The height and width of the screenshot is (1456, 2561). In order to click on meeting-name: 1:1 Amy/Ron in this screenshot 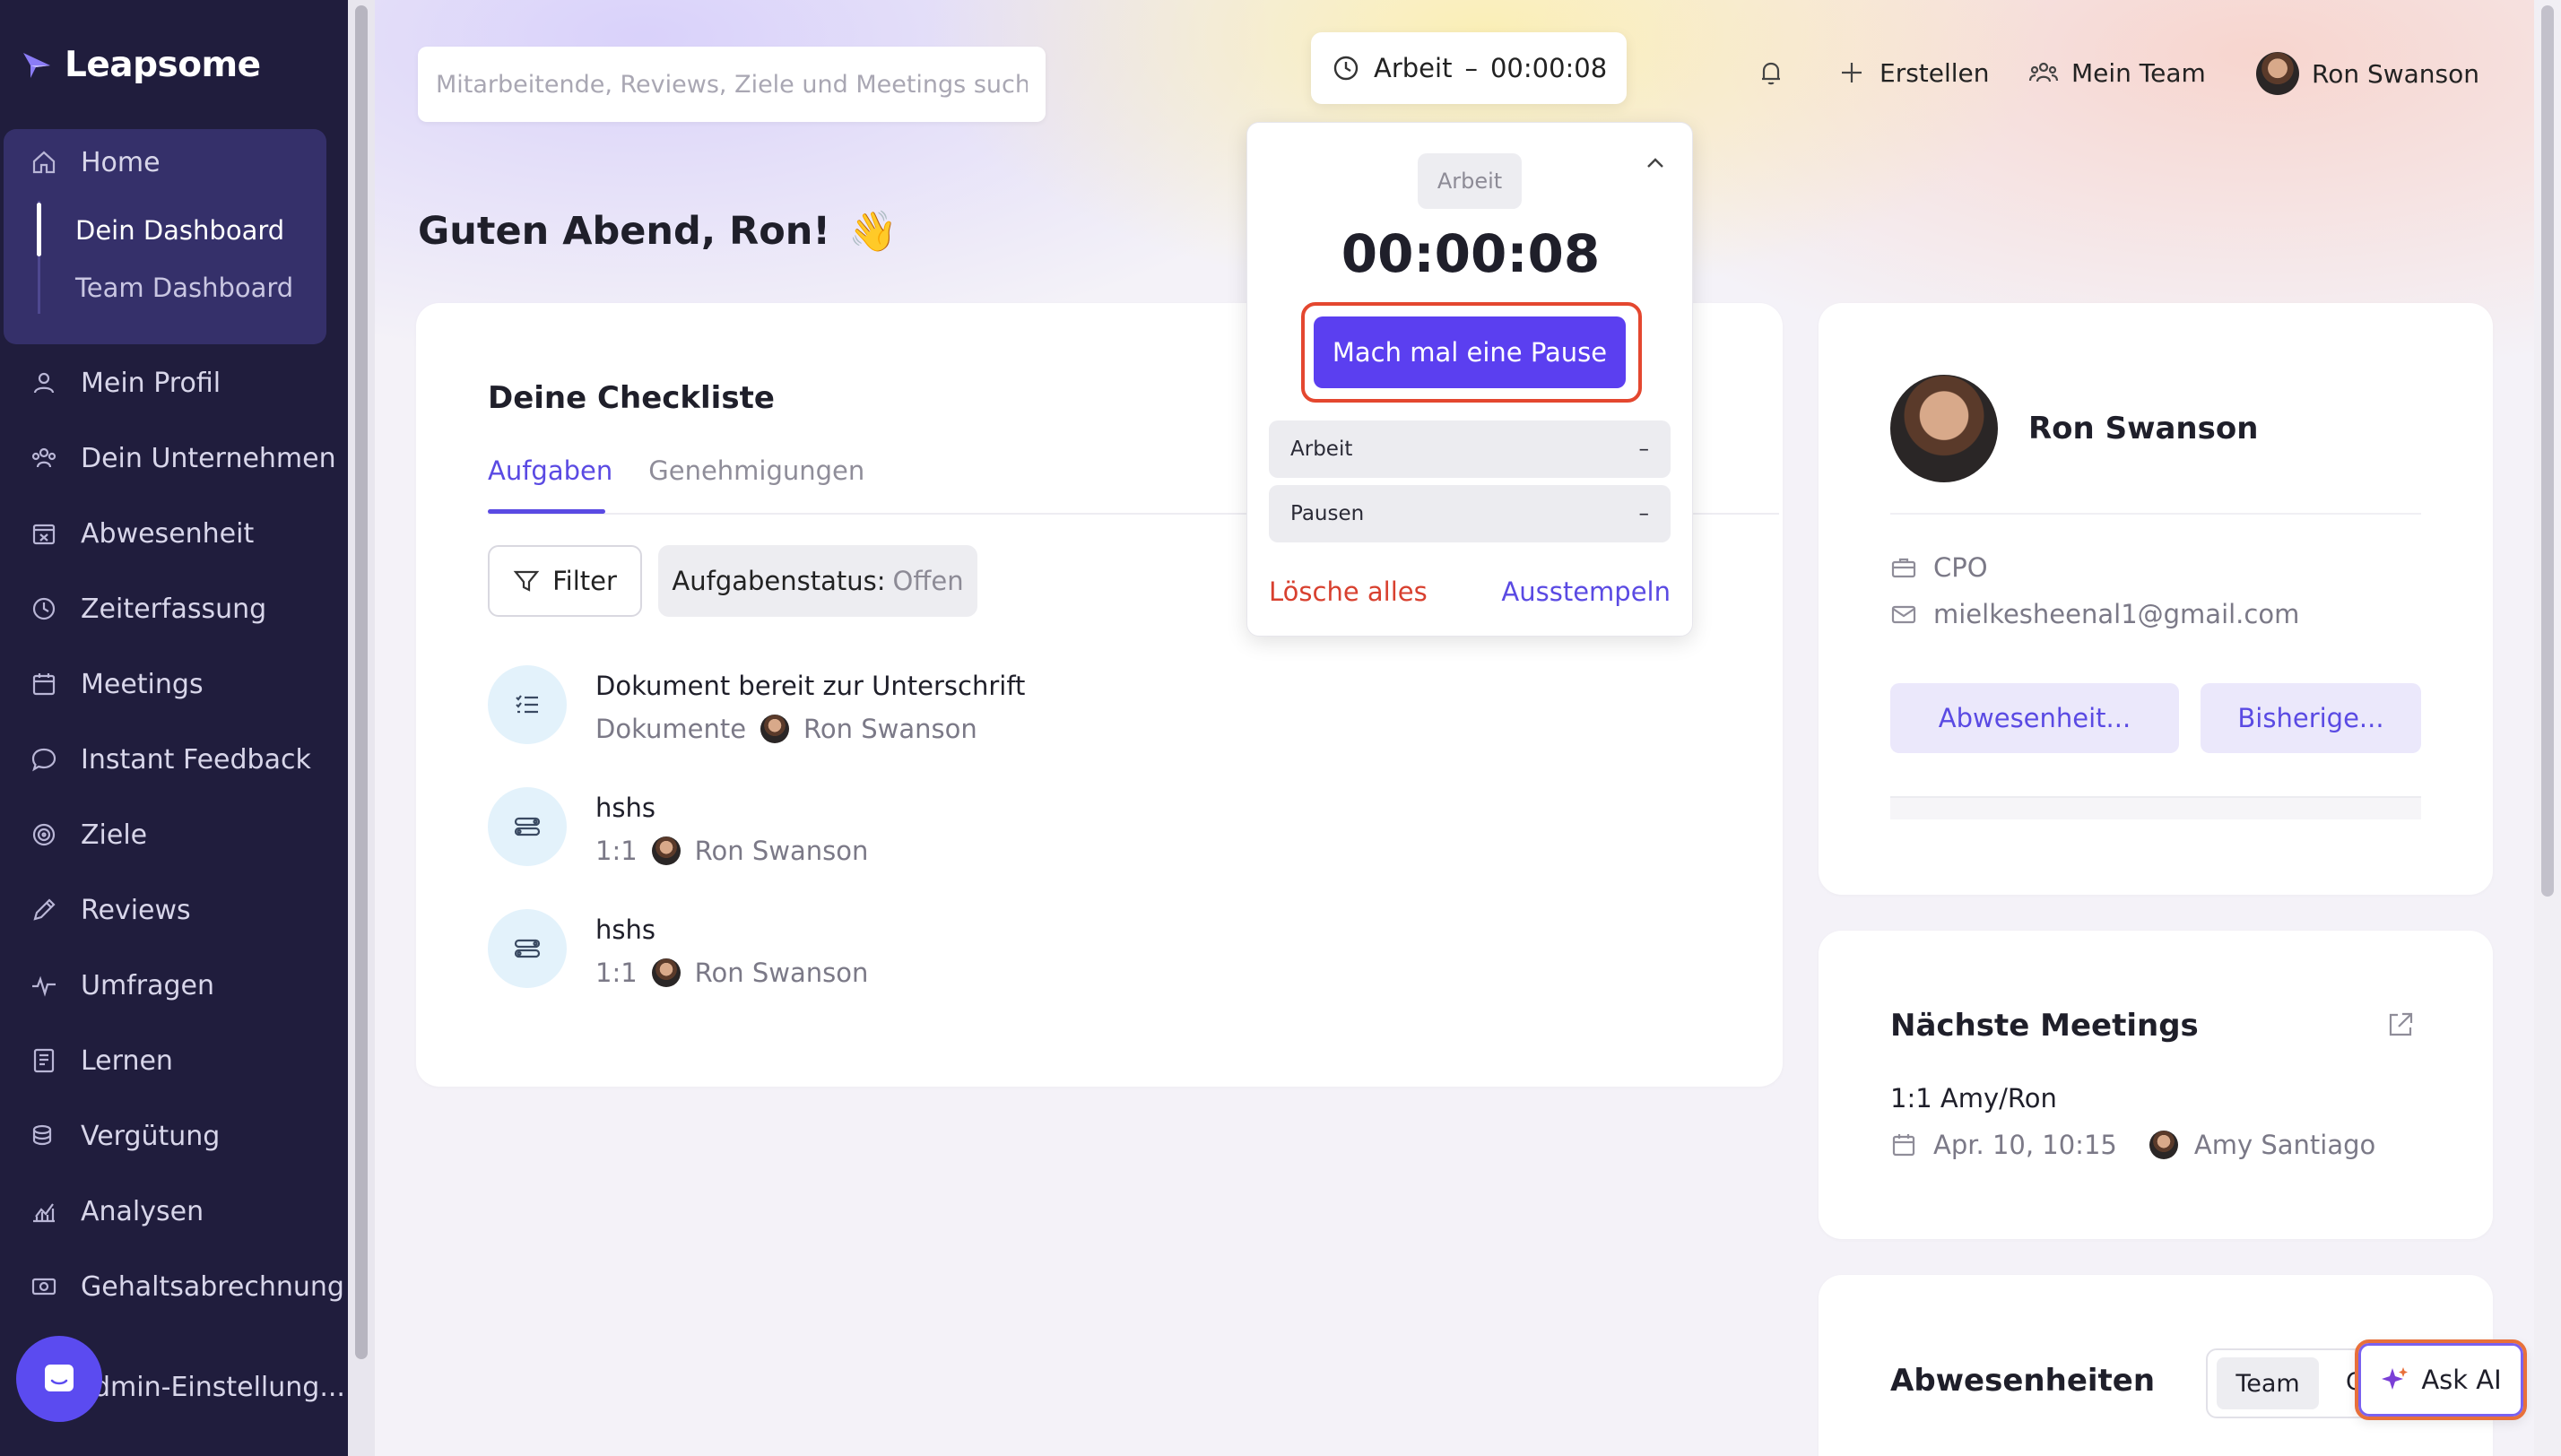, I will do `click(1973, 1098)`.